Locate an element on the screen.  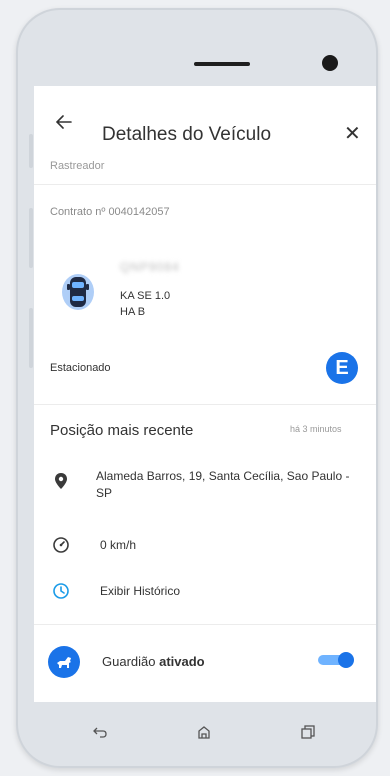
dog-icon is located at coordinates (64, 662).